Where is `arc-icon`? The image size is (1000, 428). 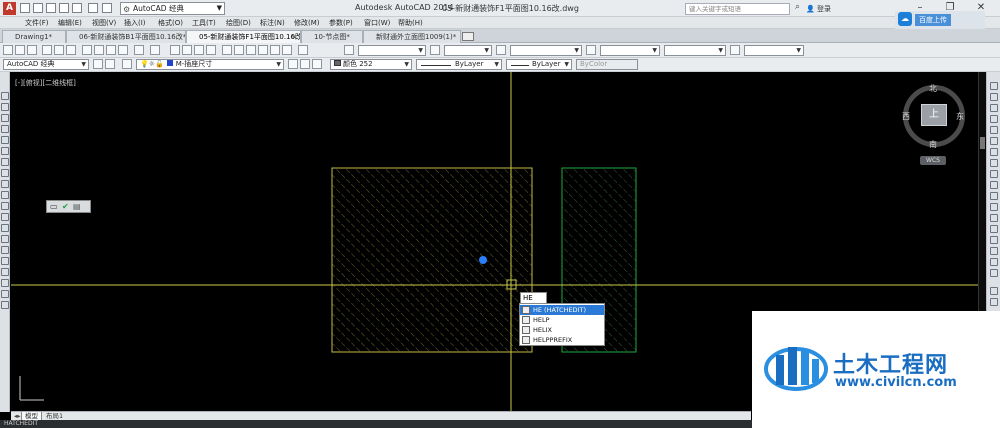
arc-icon is located at coordinates (5, 151).